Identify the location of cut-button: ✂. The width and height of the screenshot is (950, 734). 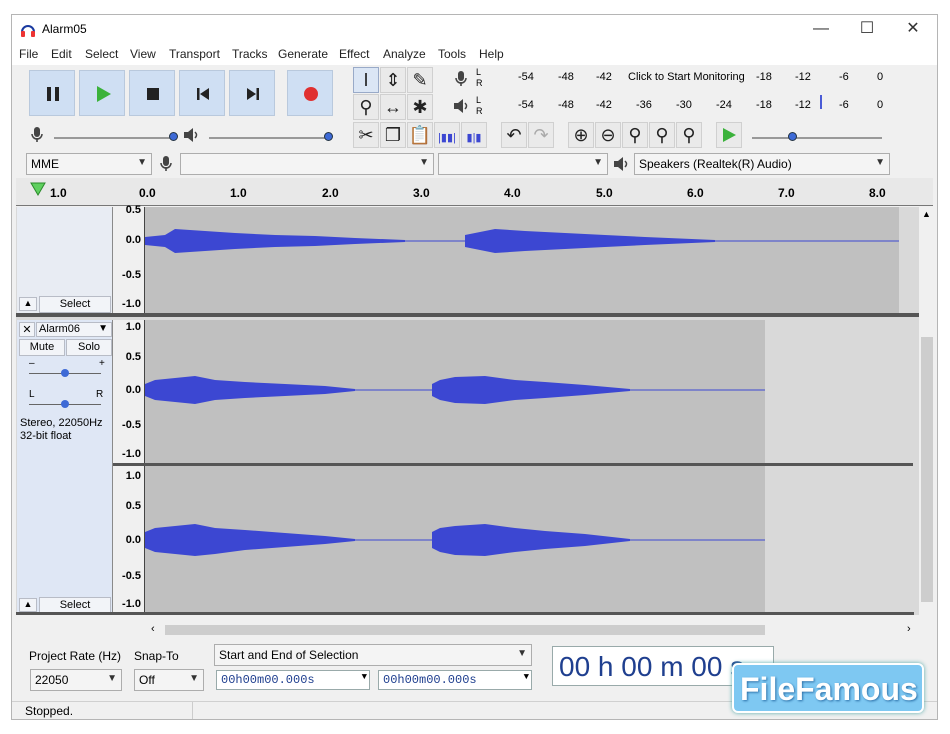
(366, 135).